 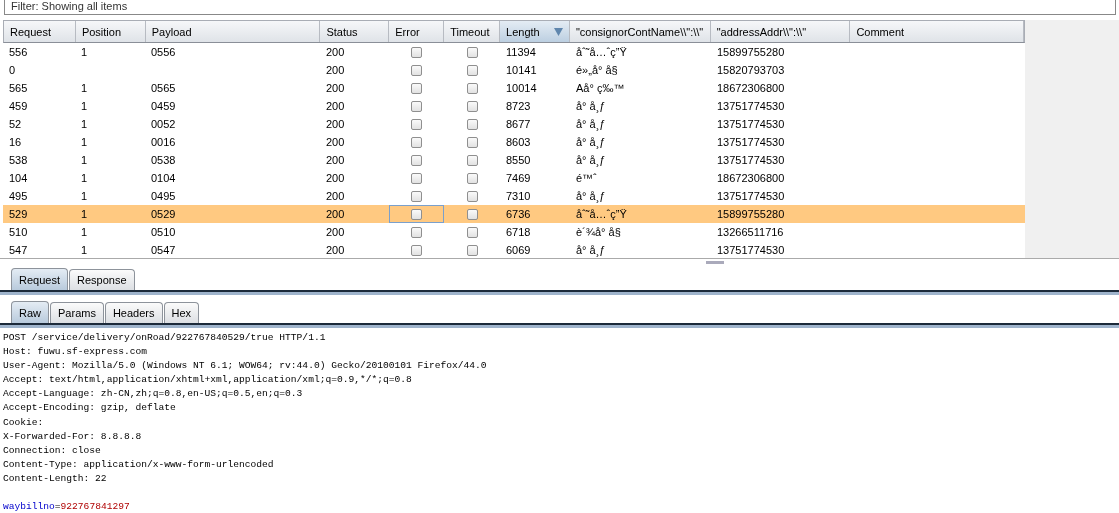 I want to click on table-cell: 8723, so click(x=518, y=106).